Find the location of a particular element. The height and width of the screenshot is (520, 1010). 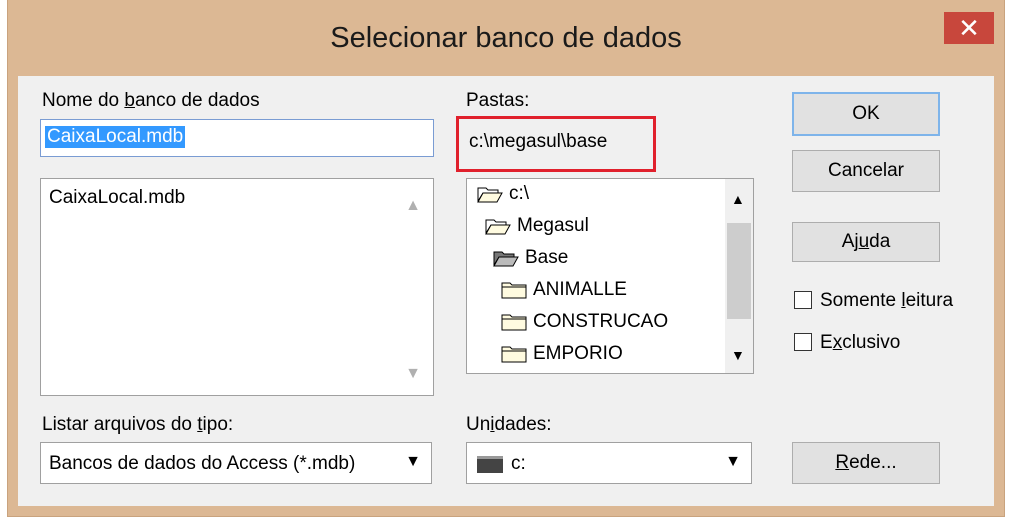

dialog-title: Selecionar banco de dados is located at coordinates (506, 38).